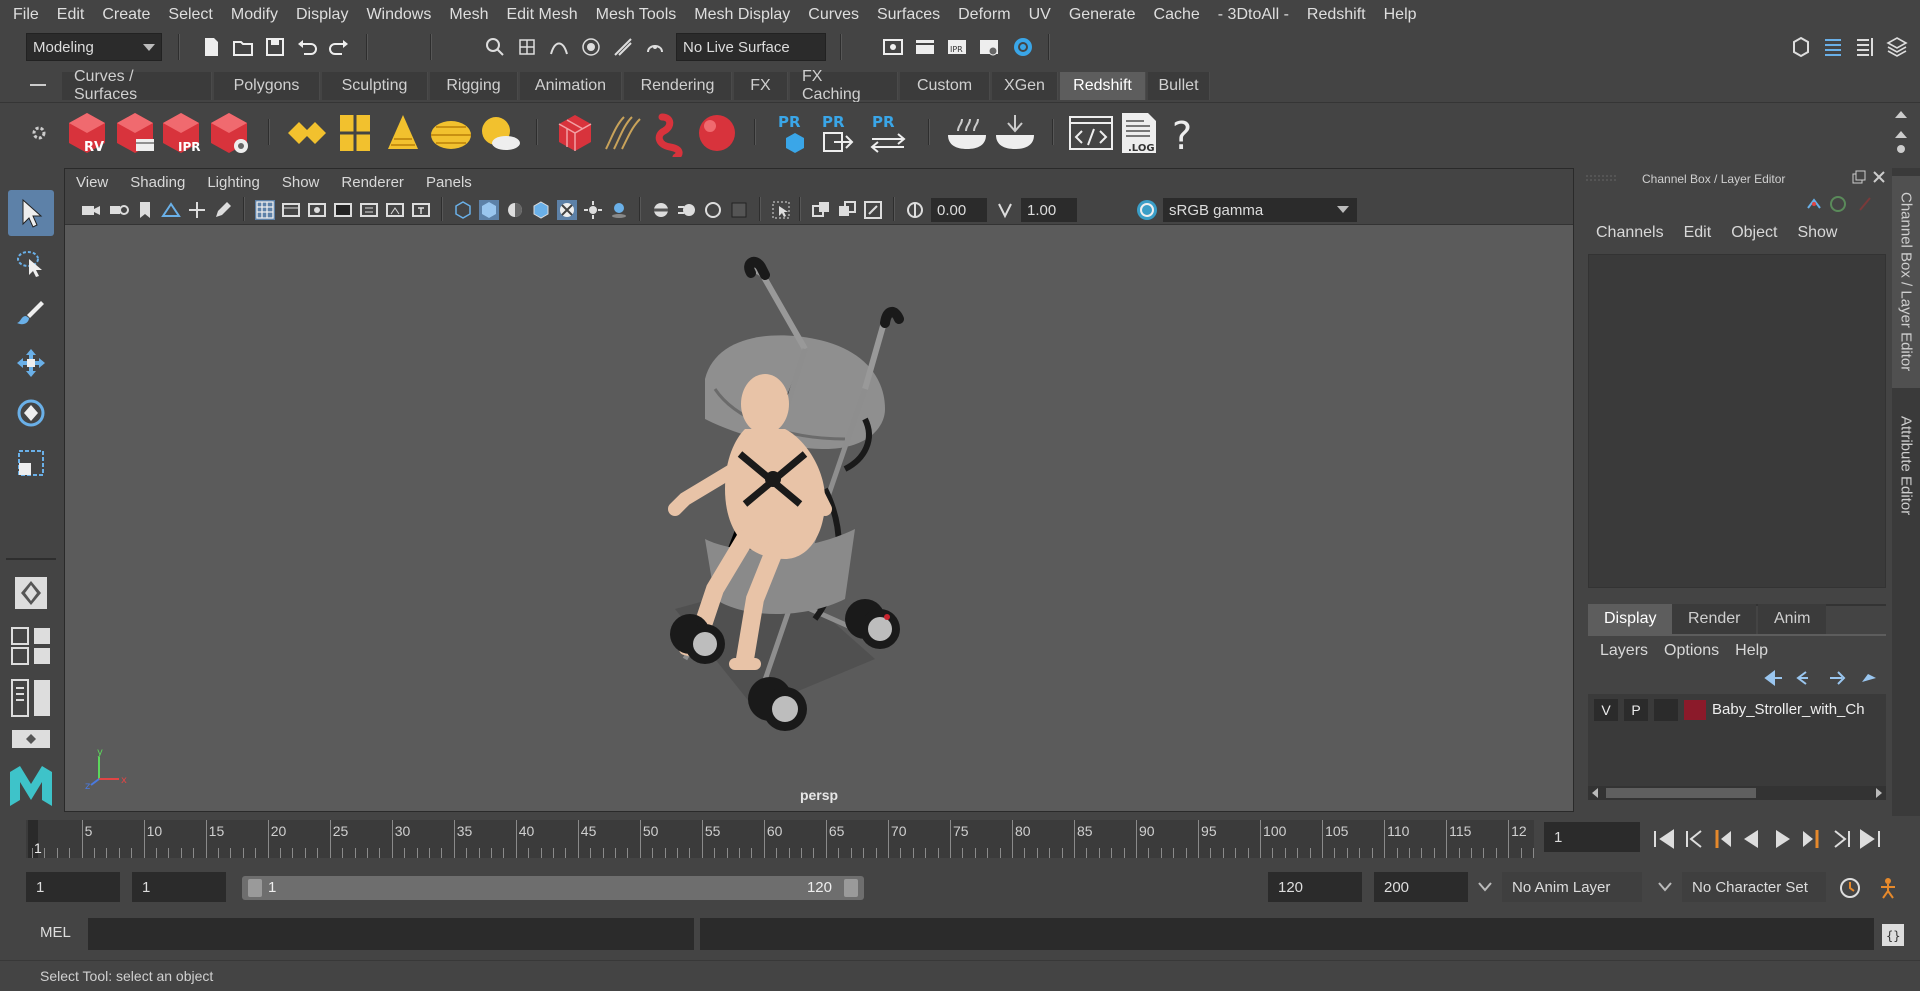 The height and width of the screenshot is (991, 1920). Describe the element at coordinates (26, 15) in the screenshot. I see `menu-file: File` at that location.